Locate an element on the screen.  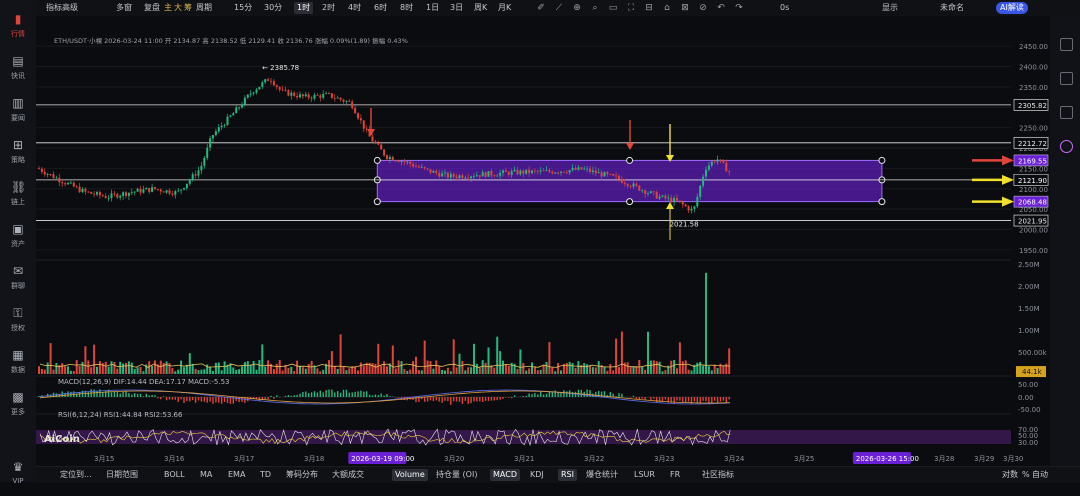
nav-item-key: ⚿授权 is located at coordinates (18, 324).